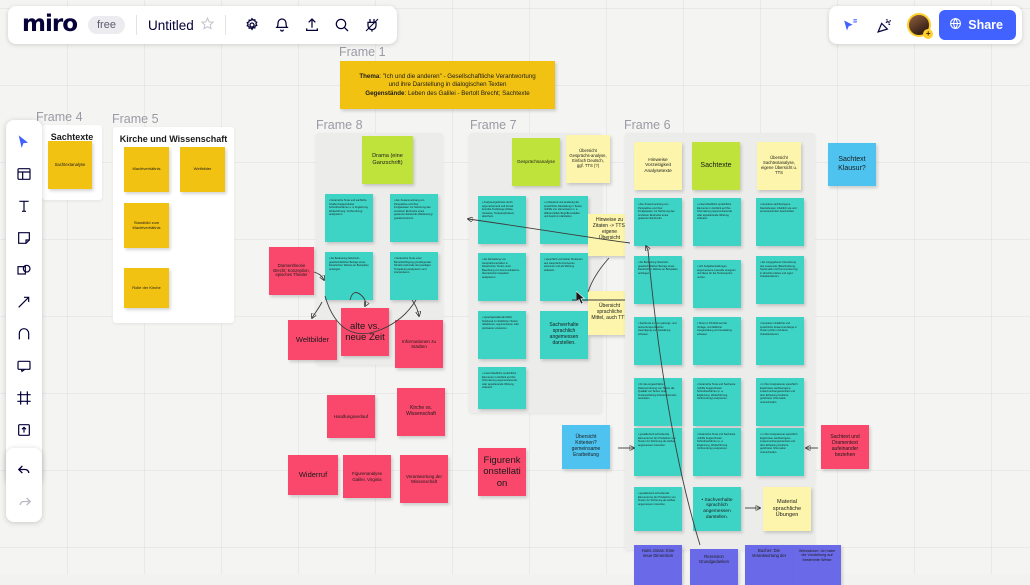 This screenshot has width=1030, height=585. What do you see at coordinates (658, 166) in the screenshot?
I see `sticky-note-hinweise-vorzeitigkeit: Hinweise Vorzeitigkeit Analysetexte` at bounding box center [658, 166].